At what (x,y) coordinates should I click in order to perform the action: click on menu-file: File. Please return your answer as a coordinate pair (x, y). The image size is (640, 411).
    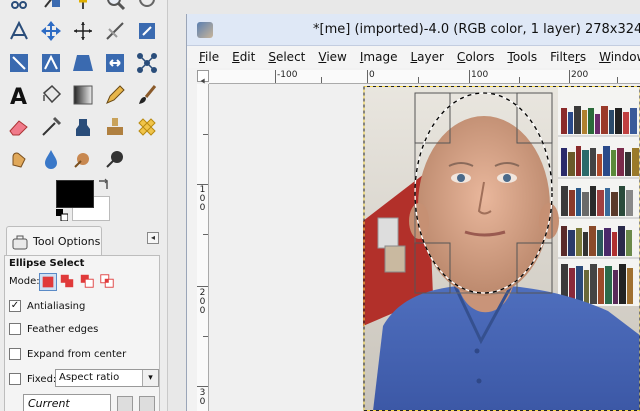
    Looking at the image, I should click on (209, 57).